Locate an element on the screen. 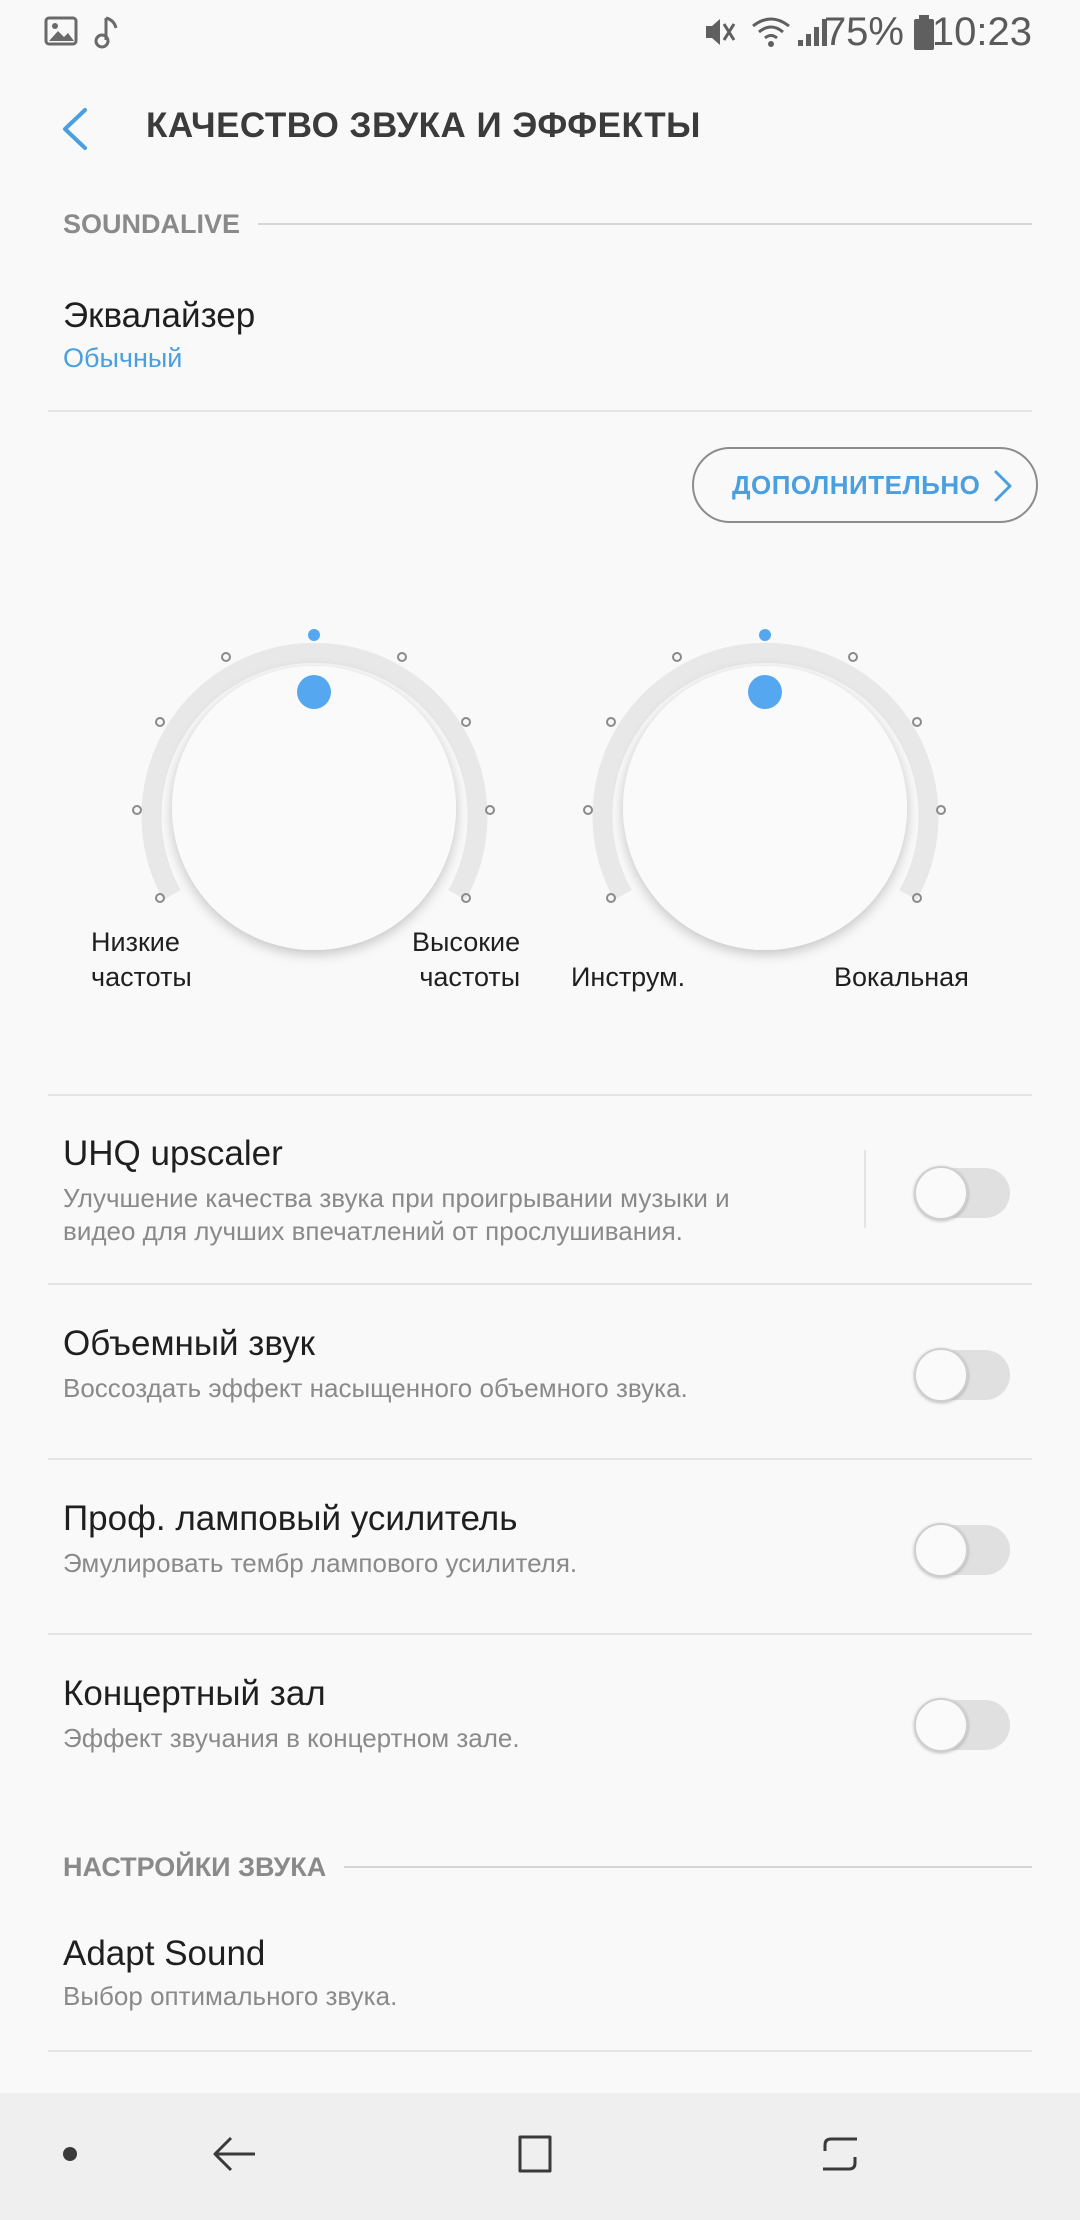 This screenshot has height=2220, width=1080. nav-recents-button is located at coordinates (840, 2156).